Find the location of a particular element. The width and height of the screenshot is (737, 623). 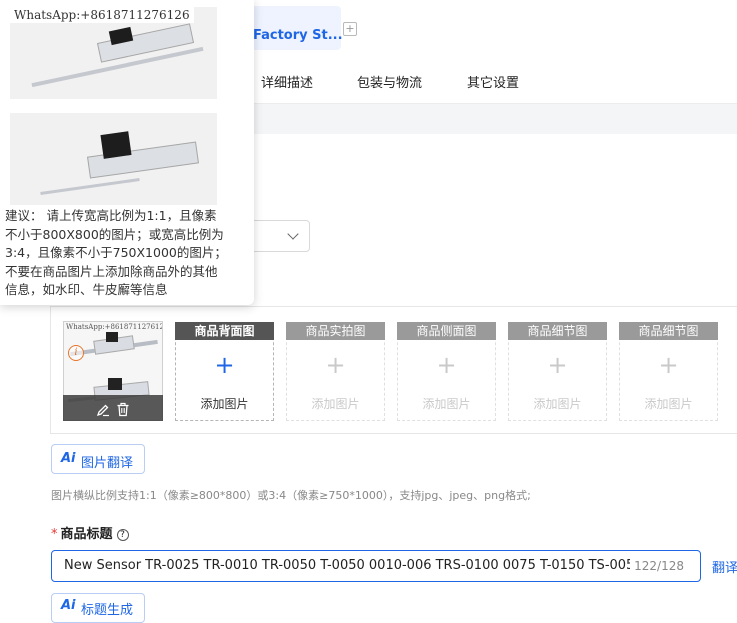

upload-slot-real-shot: 商品实拍图 + 添加图片 is located at coordinates (335, 371).